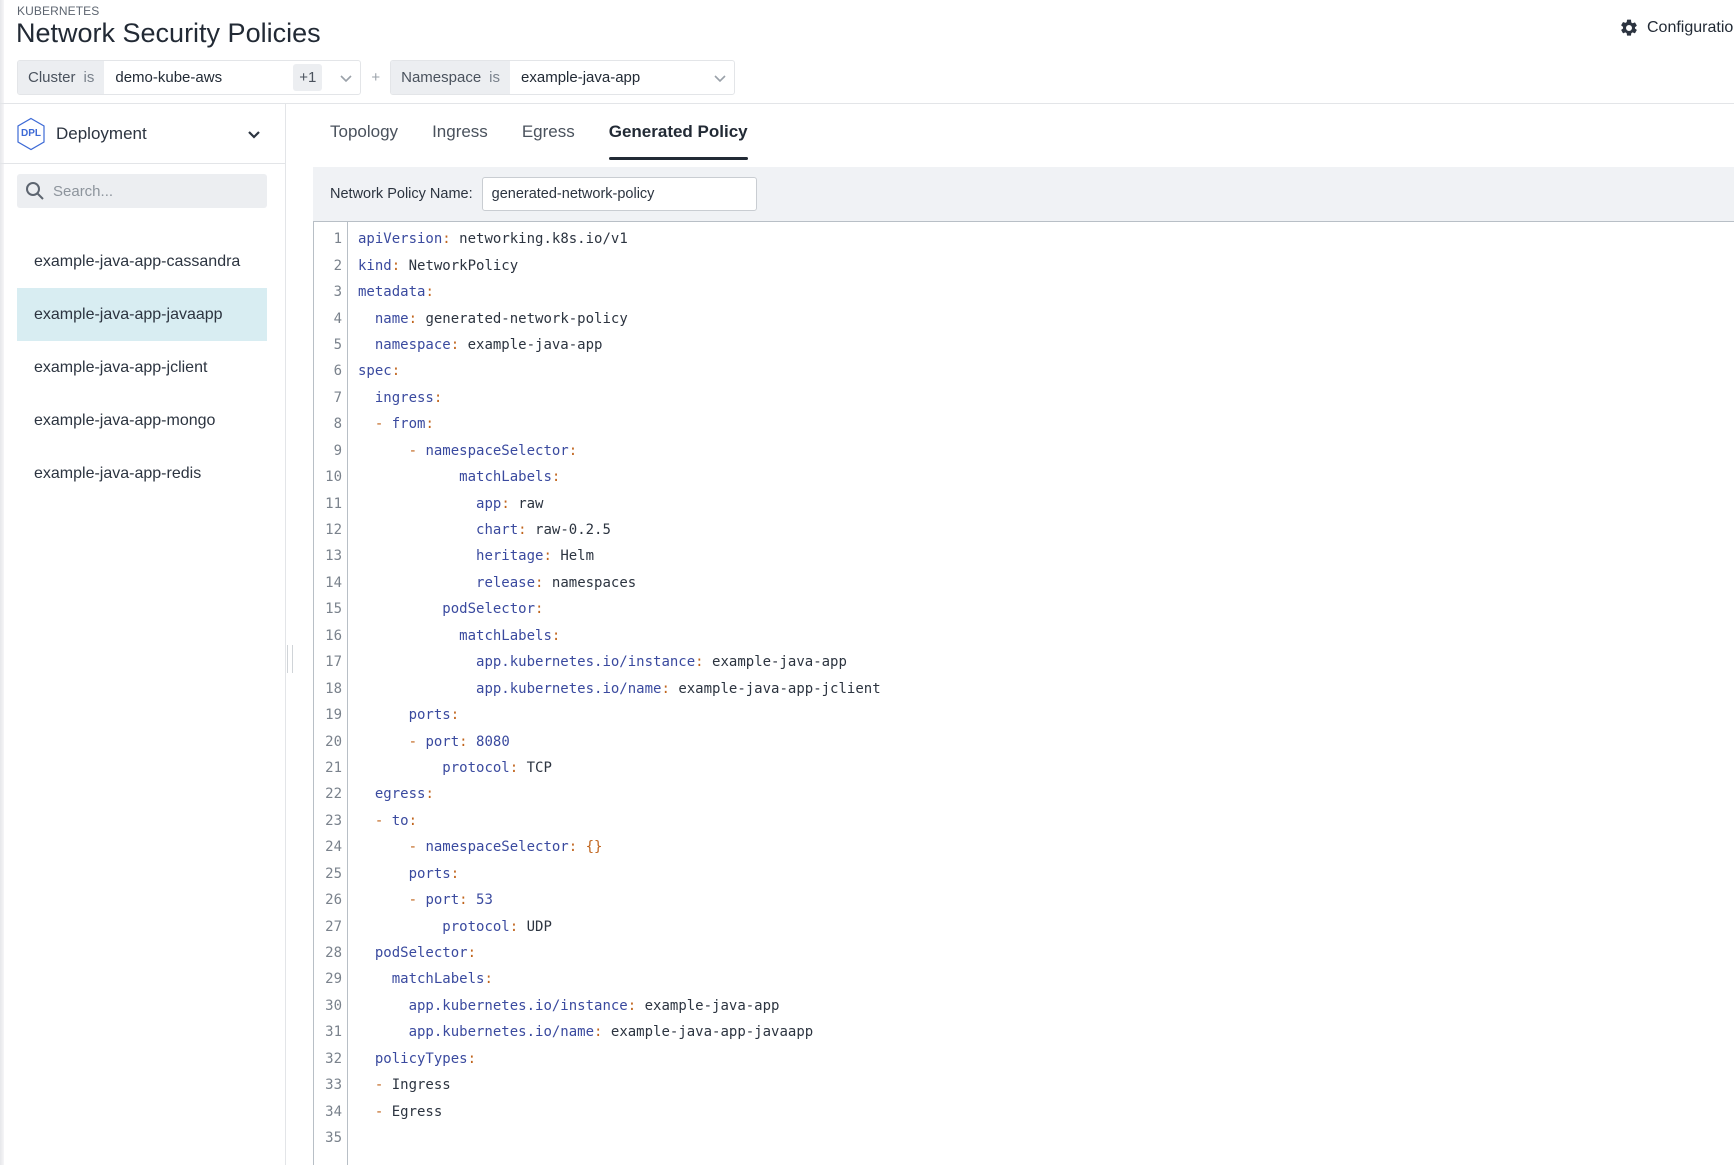  I want to click on yaml-key: namespace, so click(412, 344).